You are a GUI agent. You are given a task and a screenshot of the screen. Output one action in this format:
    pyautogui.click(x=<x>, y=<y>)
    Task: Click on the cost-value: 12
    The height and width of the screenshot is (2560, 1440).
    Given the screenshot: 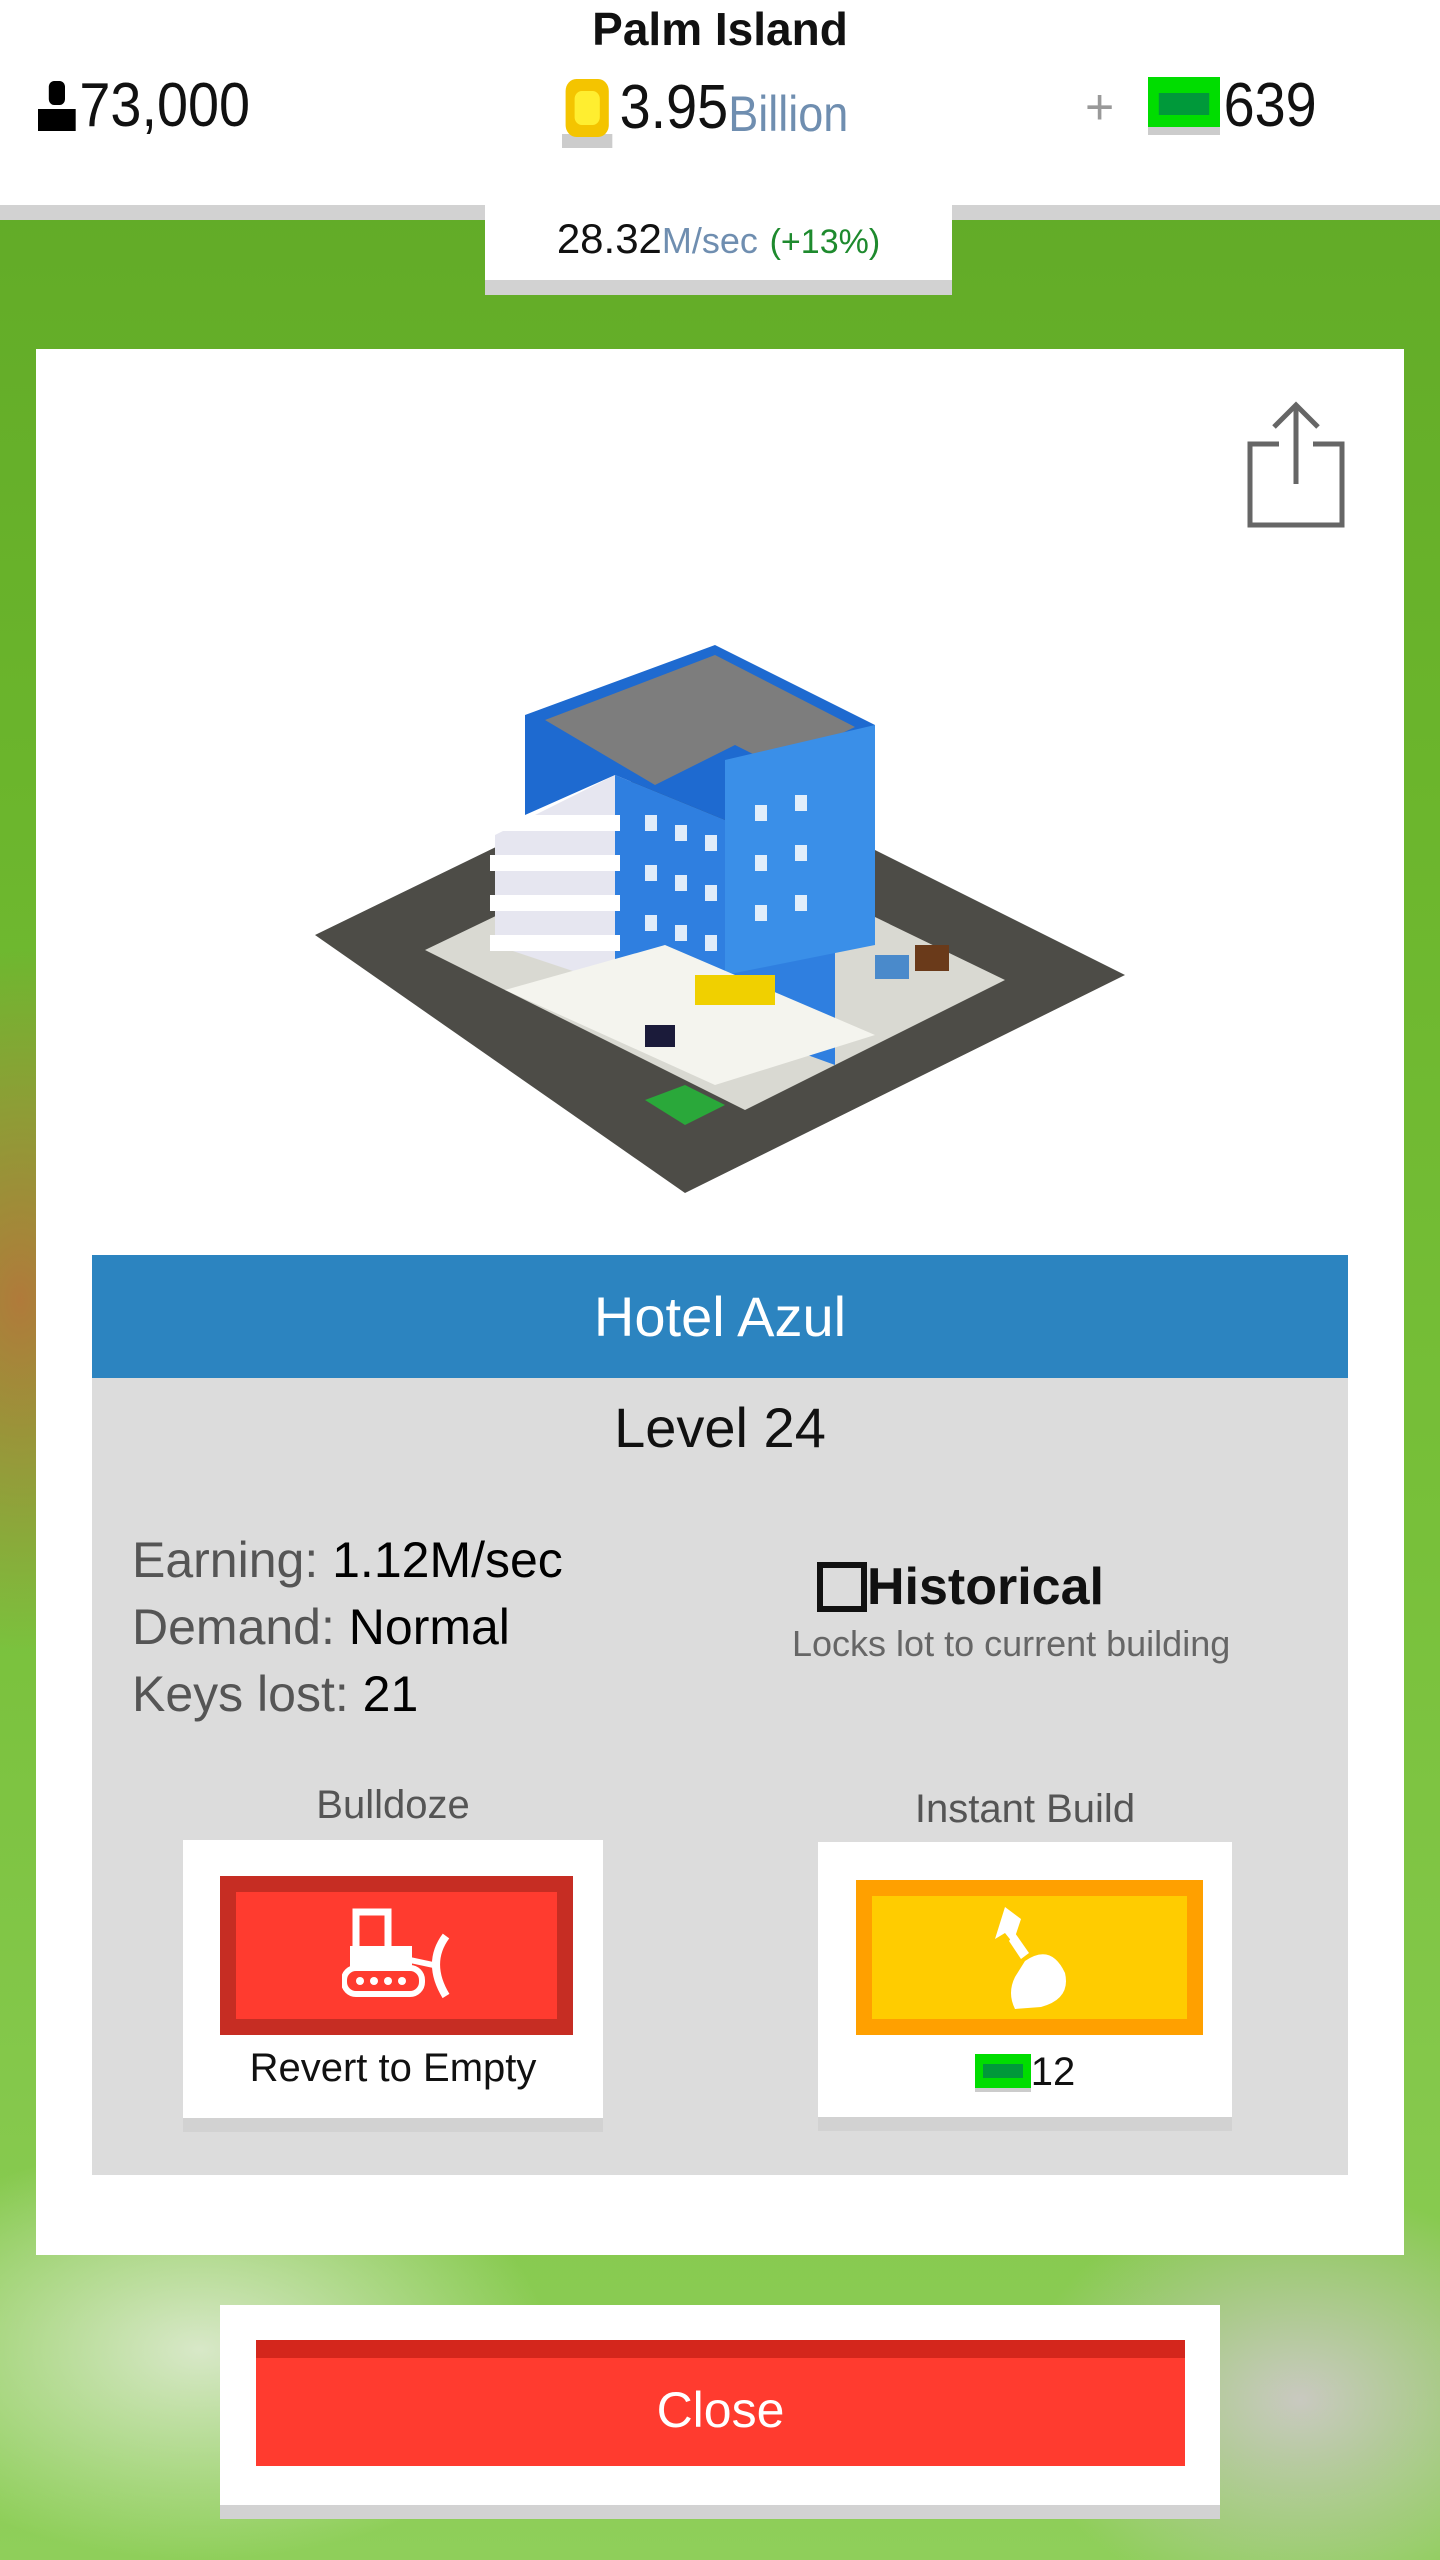 What is the action you would take?
    pyautogui.click(x=1053, y=2072)
    